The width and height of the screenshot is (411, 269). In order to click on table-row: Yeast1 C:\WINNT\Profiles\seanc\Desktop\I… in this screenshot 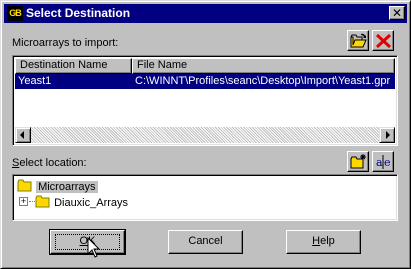, I will do `click(205, 81)`.